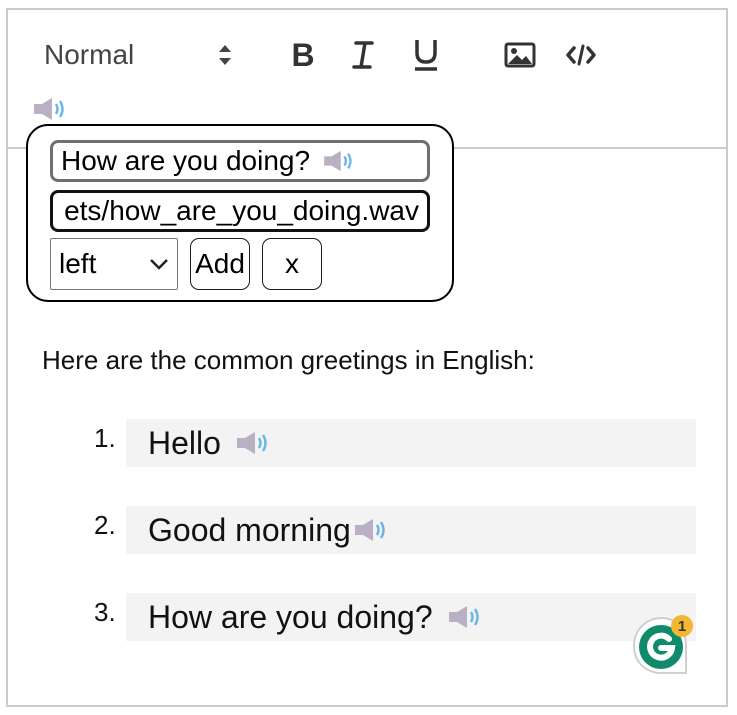 This screenshot has height=715, width=737. I want to click on popup-actions: left Add x, so click(186, 264).